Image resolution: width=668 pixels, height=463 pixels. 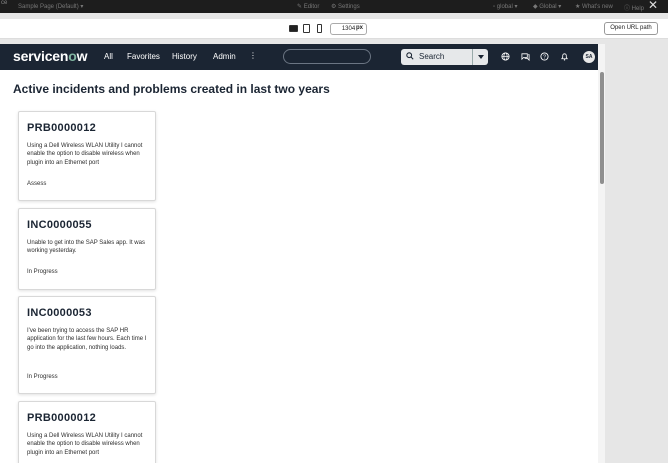 I want to click on whats-new-label: What's new, so click(x=597, y=7).